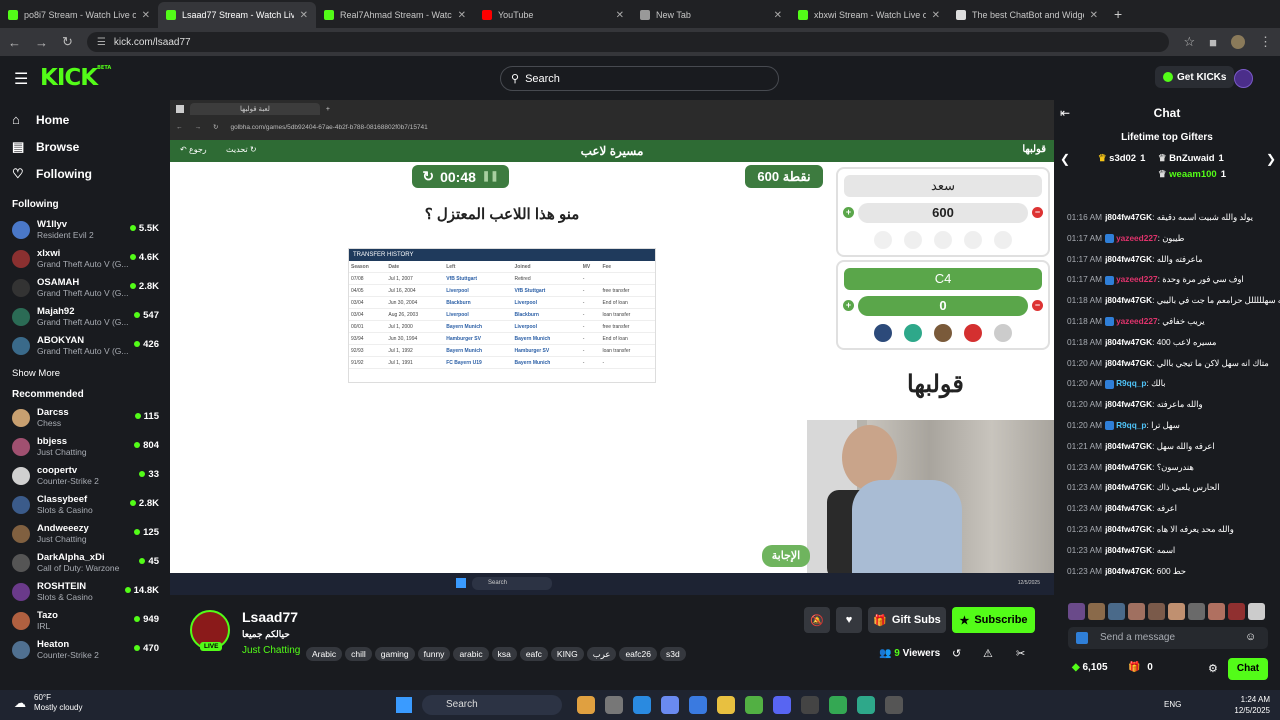 This screenshot has height=720, width=1280. I want to click on tag-chip: eafc26, so click(638, 654).